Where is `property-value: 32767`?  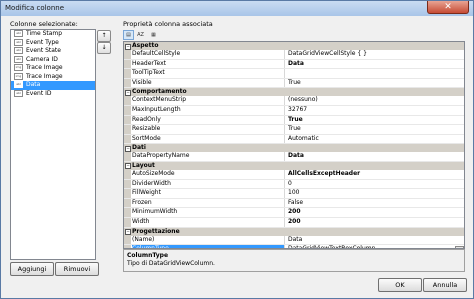 property-value: 32767 is located at coordinates (375, 110).